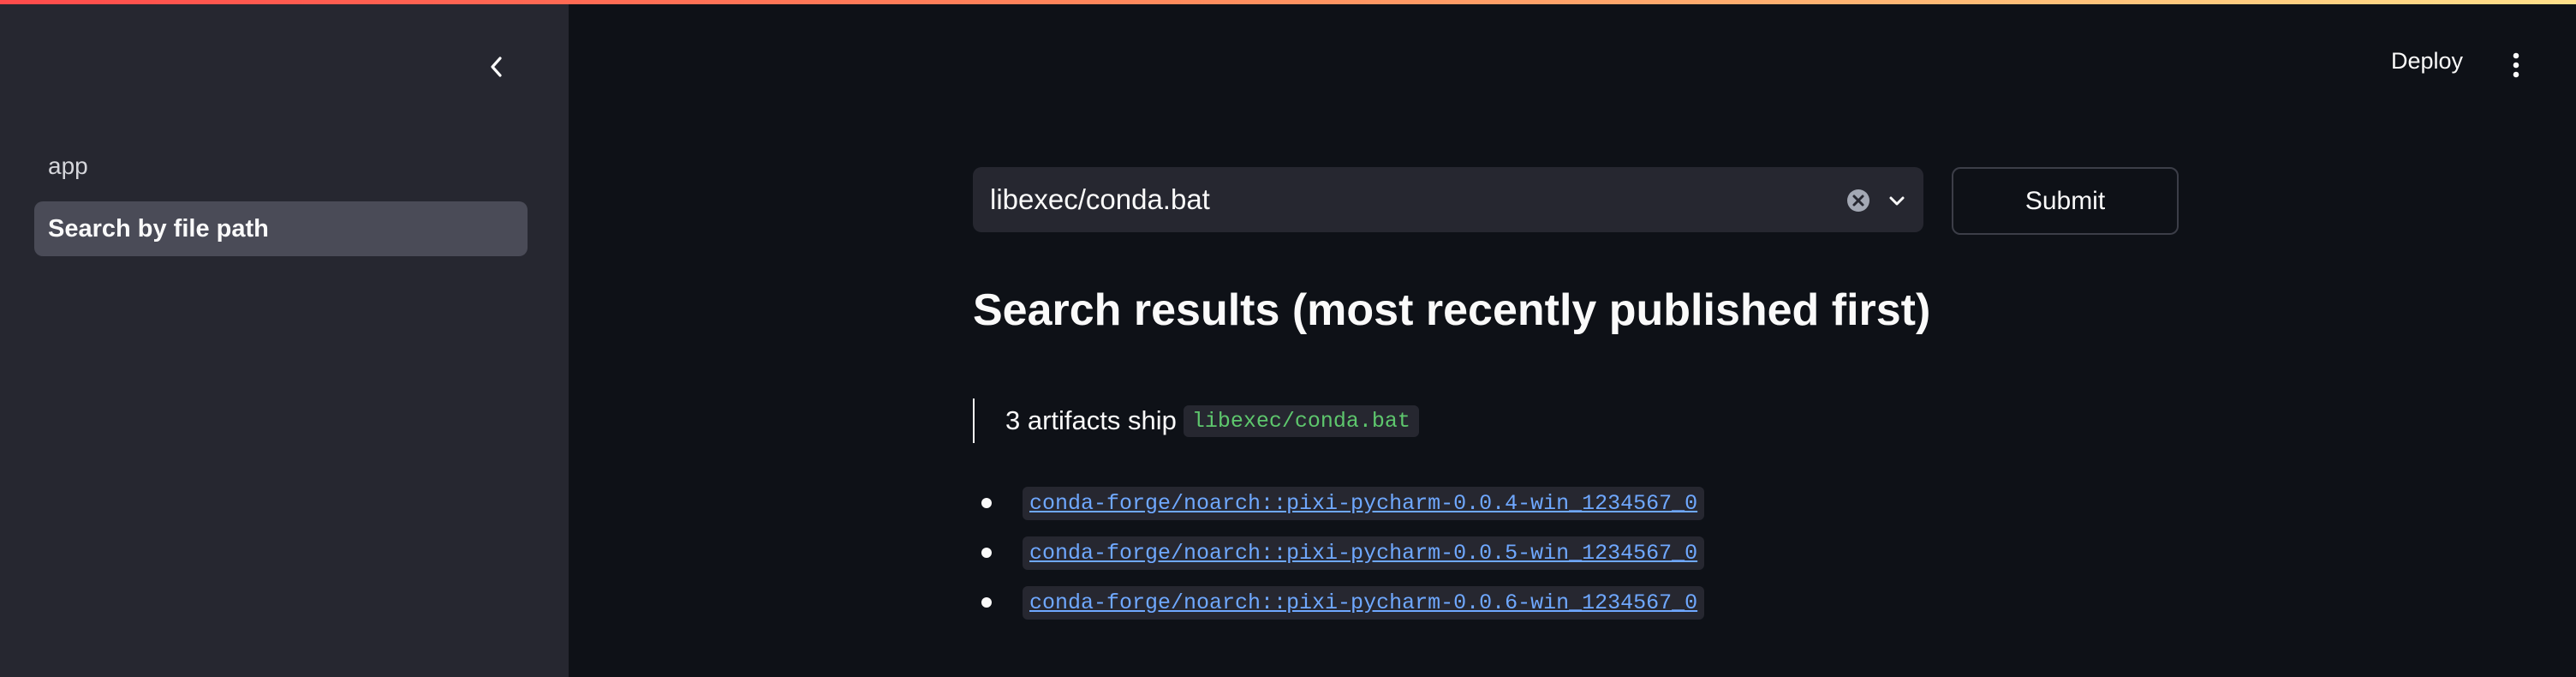 This screenshot has height=677, width=2576. Describe the element at coordinates (159, 228) in the screenshot. I see `sidebar-item-label: Search by file path` at that location.